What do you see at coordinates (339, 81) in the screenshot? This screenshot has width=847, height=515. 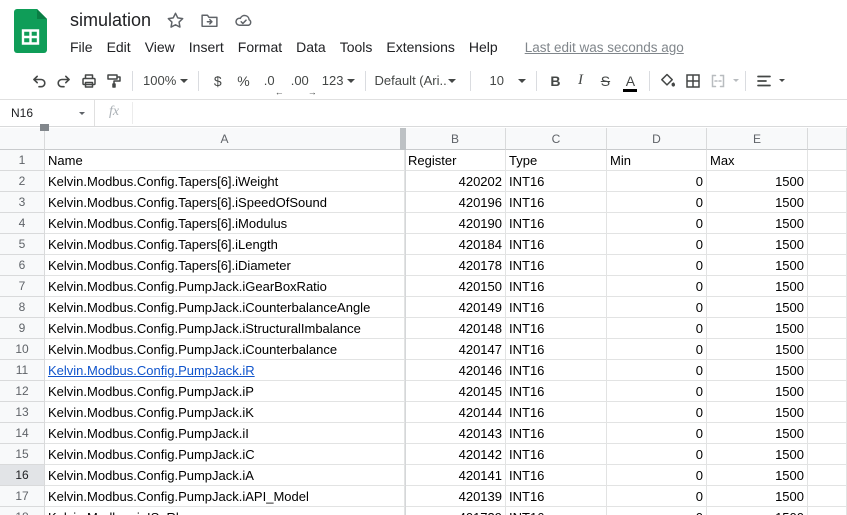 I see `more-formats-button: 123` at bounding box center [339, 81].